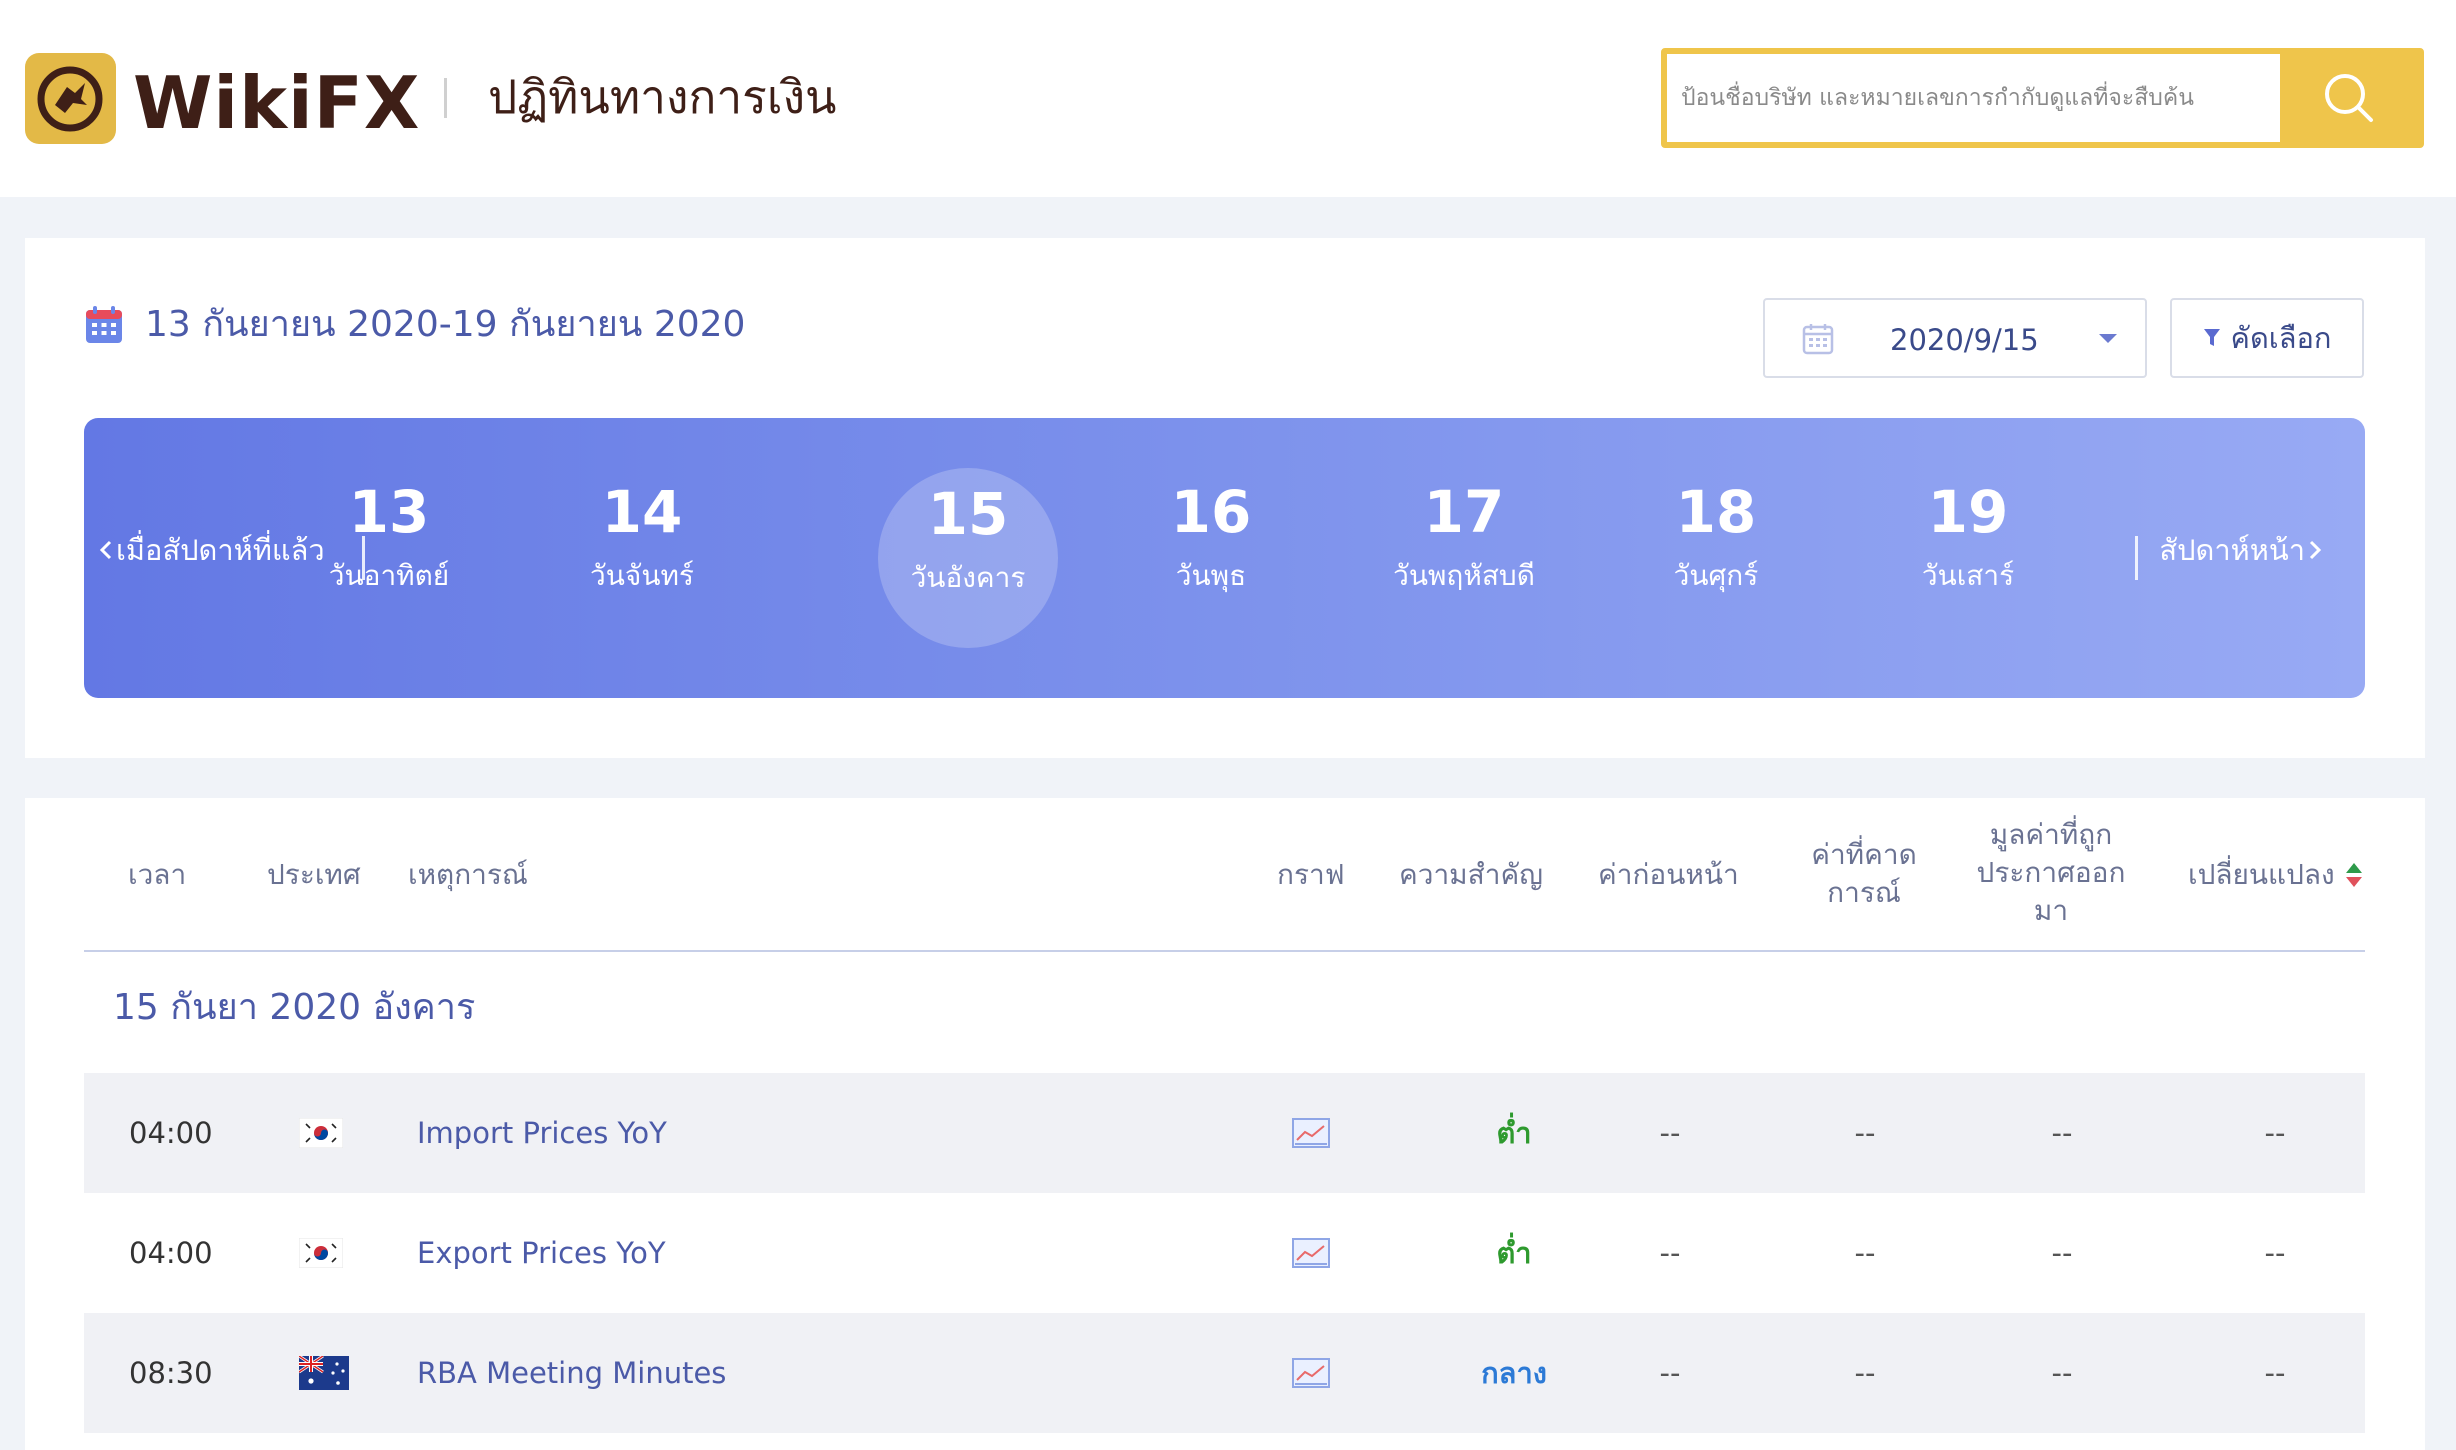 The width and height of the screenshot is (2456, 1450). What do you see at coordinates (1864, 874) in the screenshot?
I see `header-forecast: ค่าที่คาด การณ์` at bounding box center [1864, 874].